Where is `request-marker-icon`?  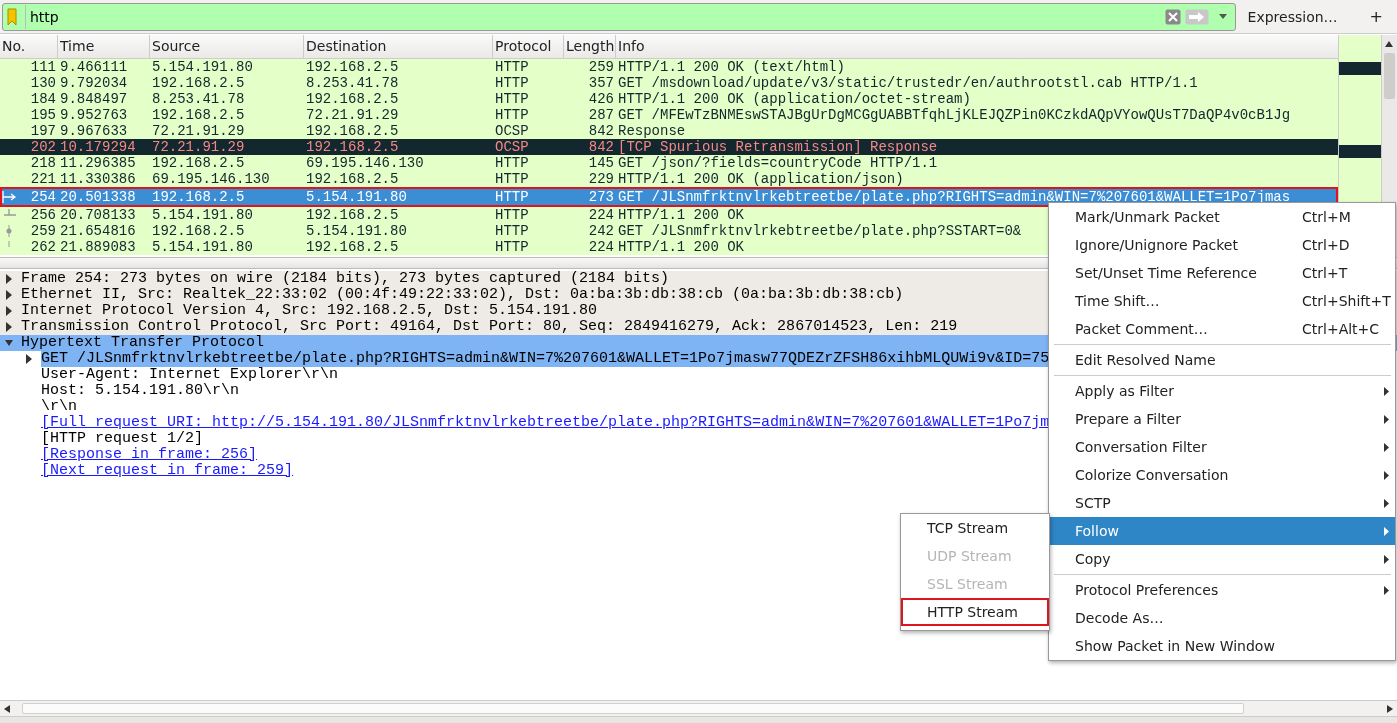 request-marker-icon is located at coordinates (9, 197).